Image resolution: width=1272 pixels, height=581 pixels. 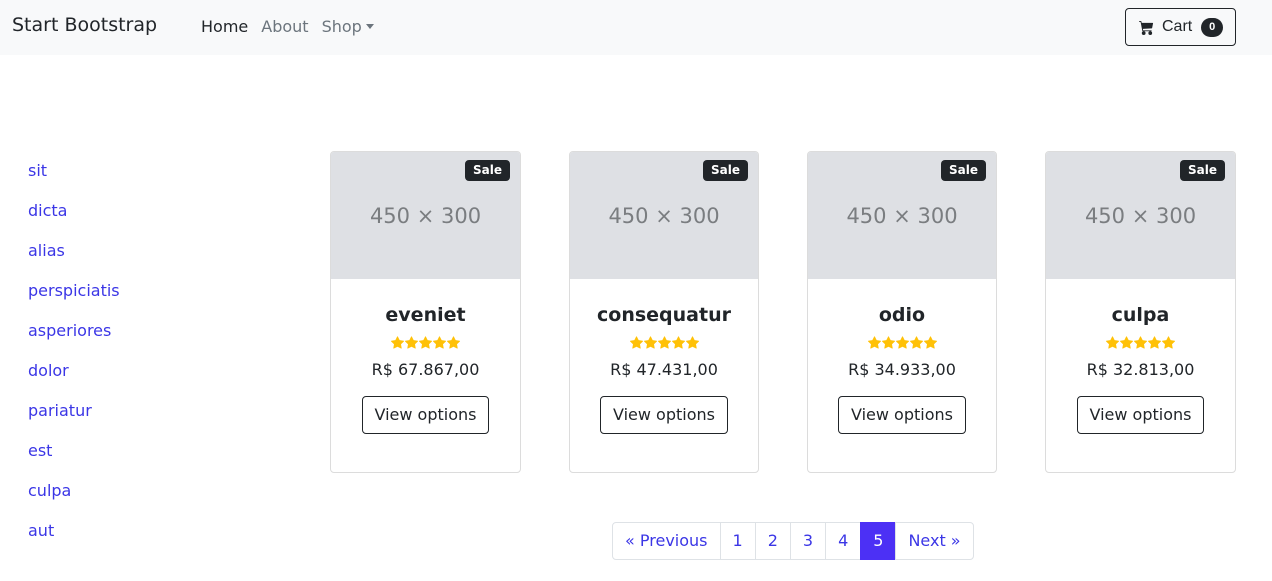 I want to click on sidebar-item: dolor, so click(x=74, y=380).